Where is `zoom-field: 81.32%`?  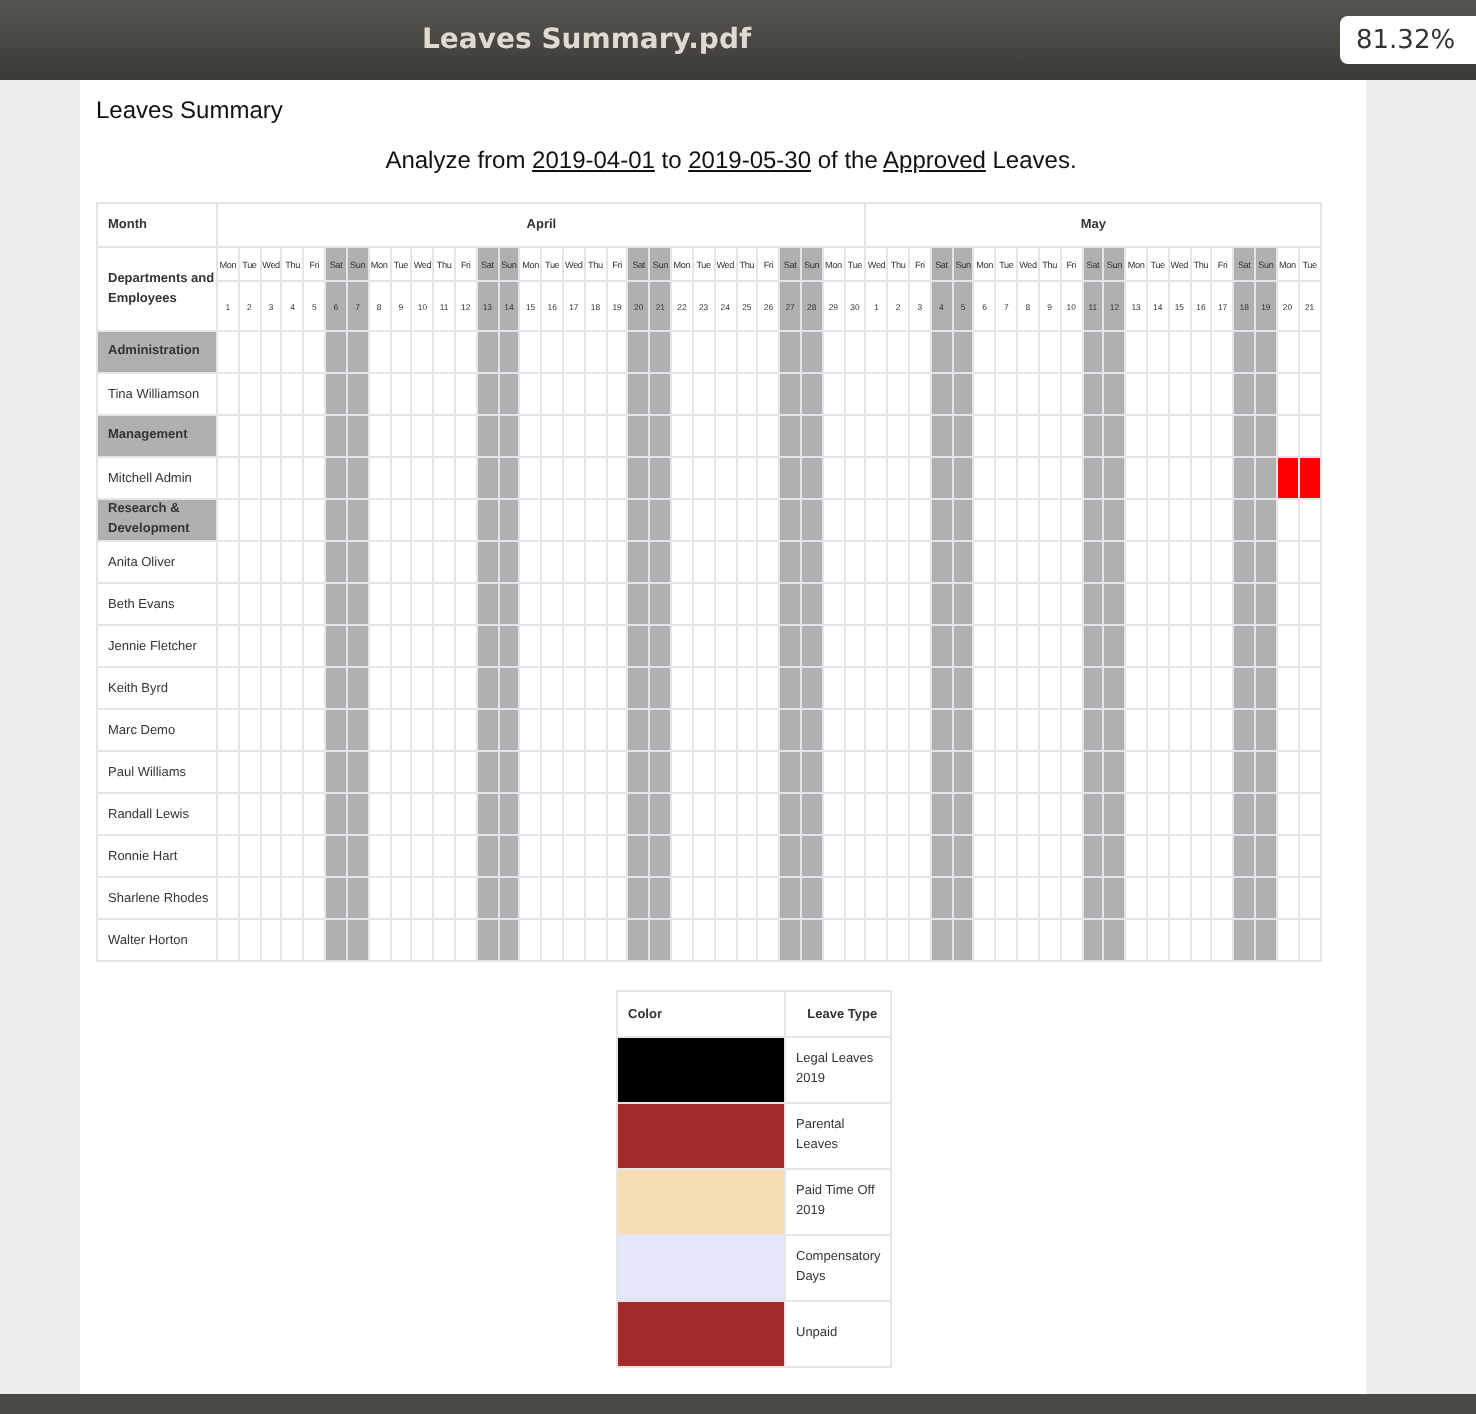
zoom-field: 81.32% is located at coordinates (1408, 40).